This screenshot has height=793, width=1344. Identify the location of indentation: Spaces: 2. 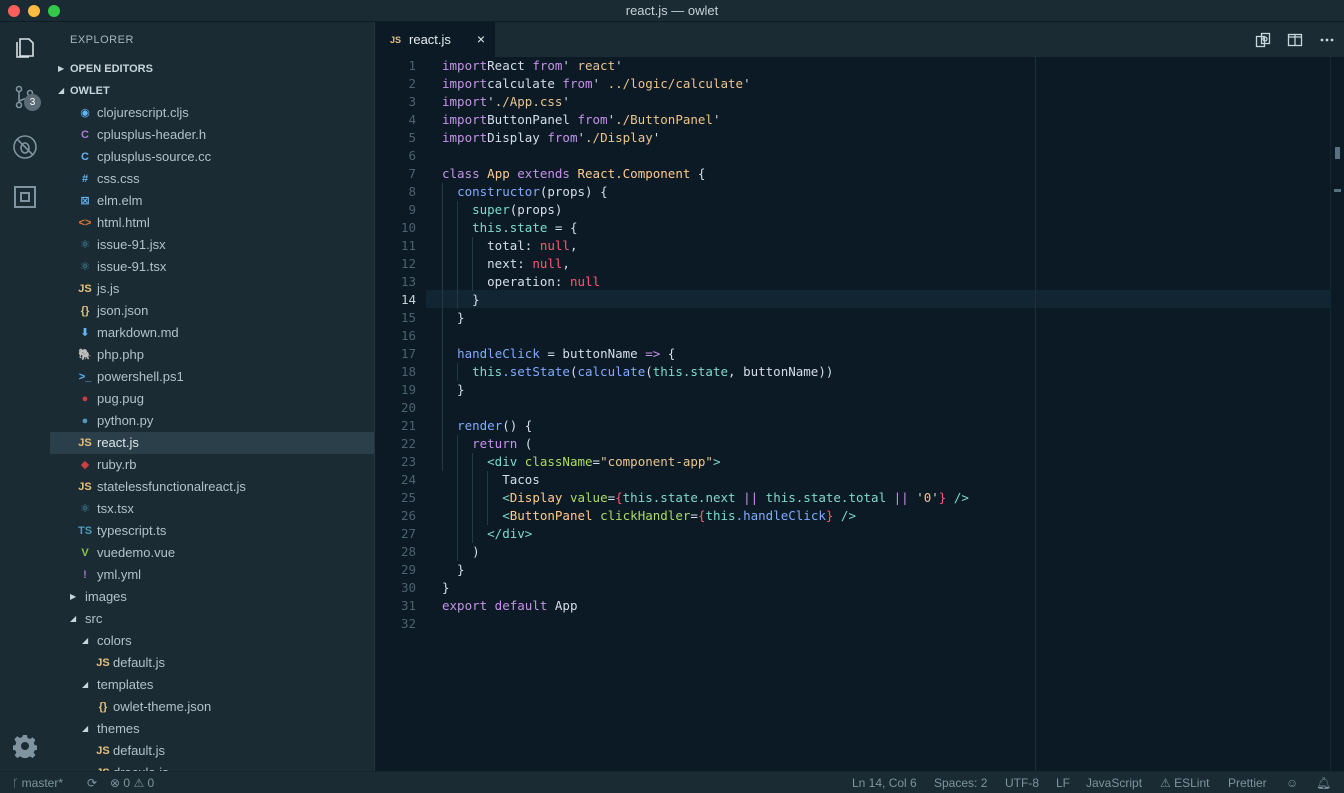
(960, 782).